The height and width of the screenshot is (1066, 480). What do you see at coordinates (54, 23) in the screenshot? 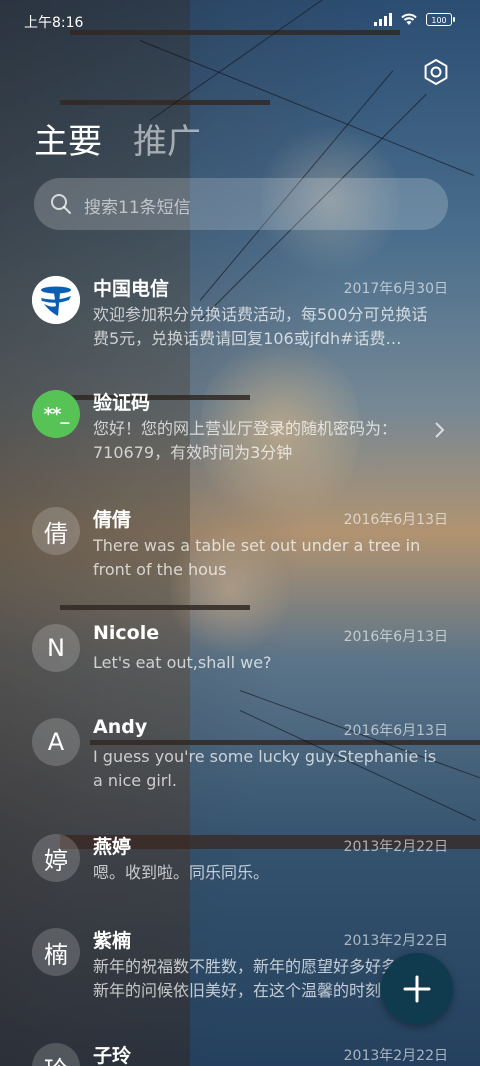
I see `status-time: 上午8:16` at bounding box center [54, 23].